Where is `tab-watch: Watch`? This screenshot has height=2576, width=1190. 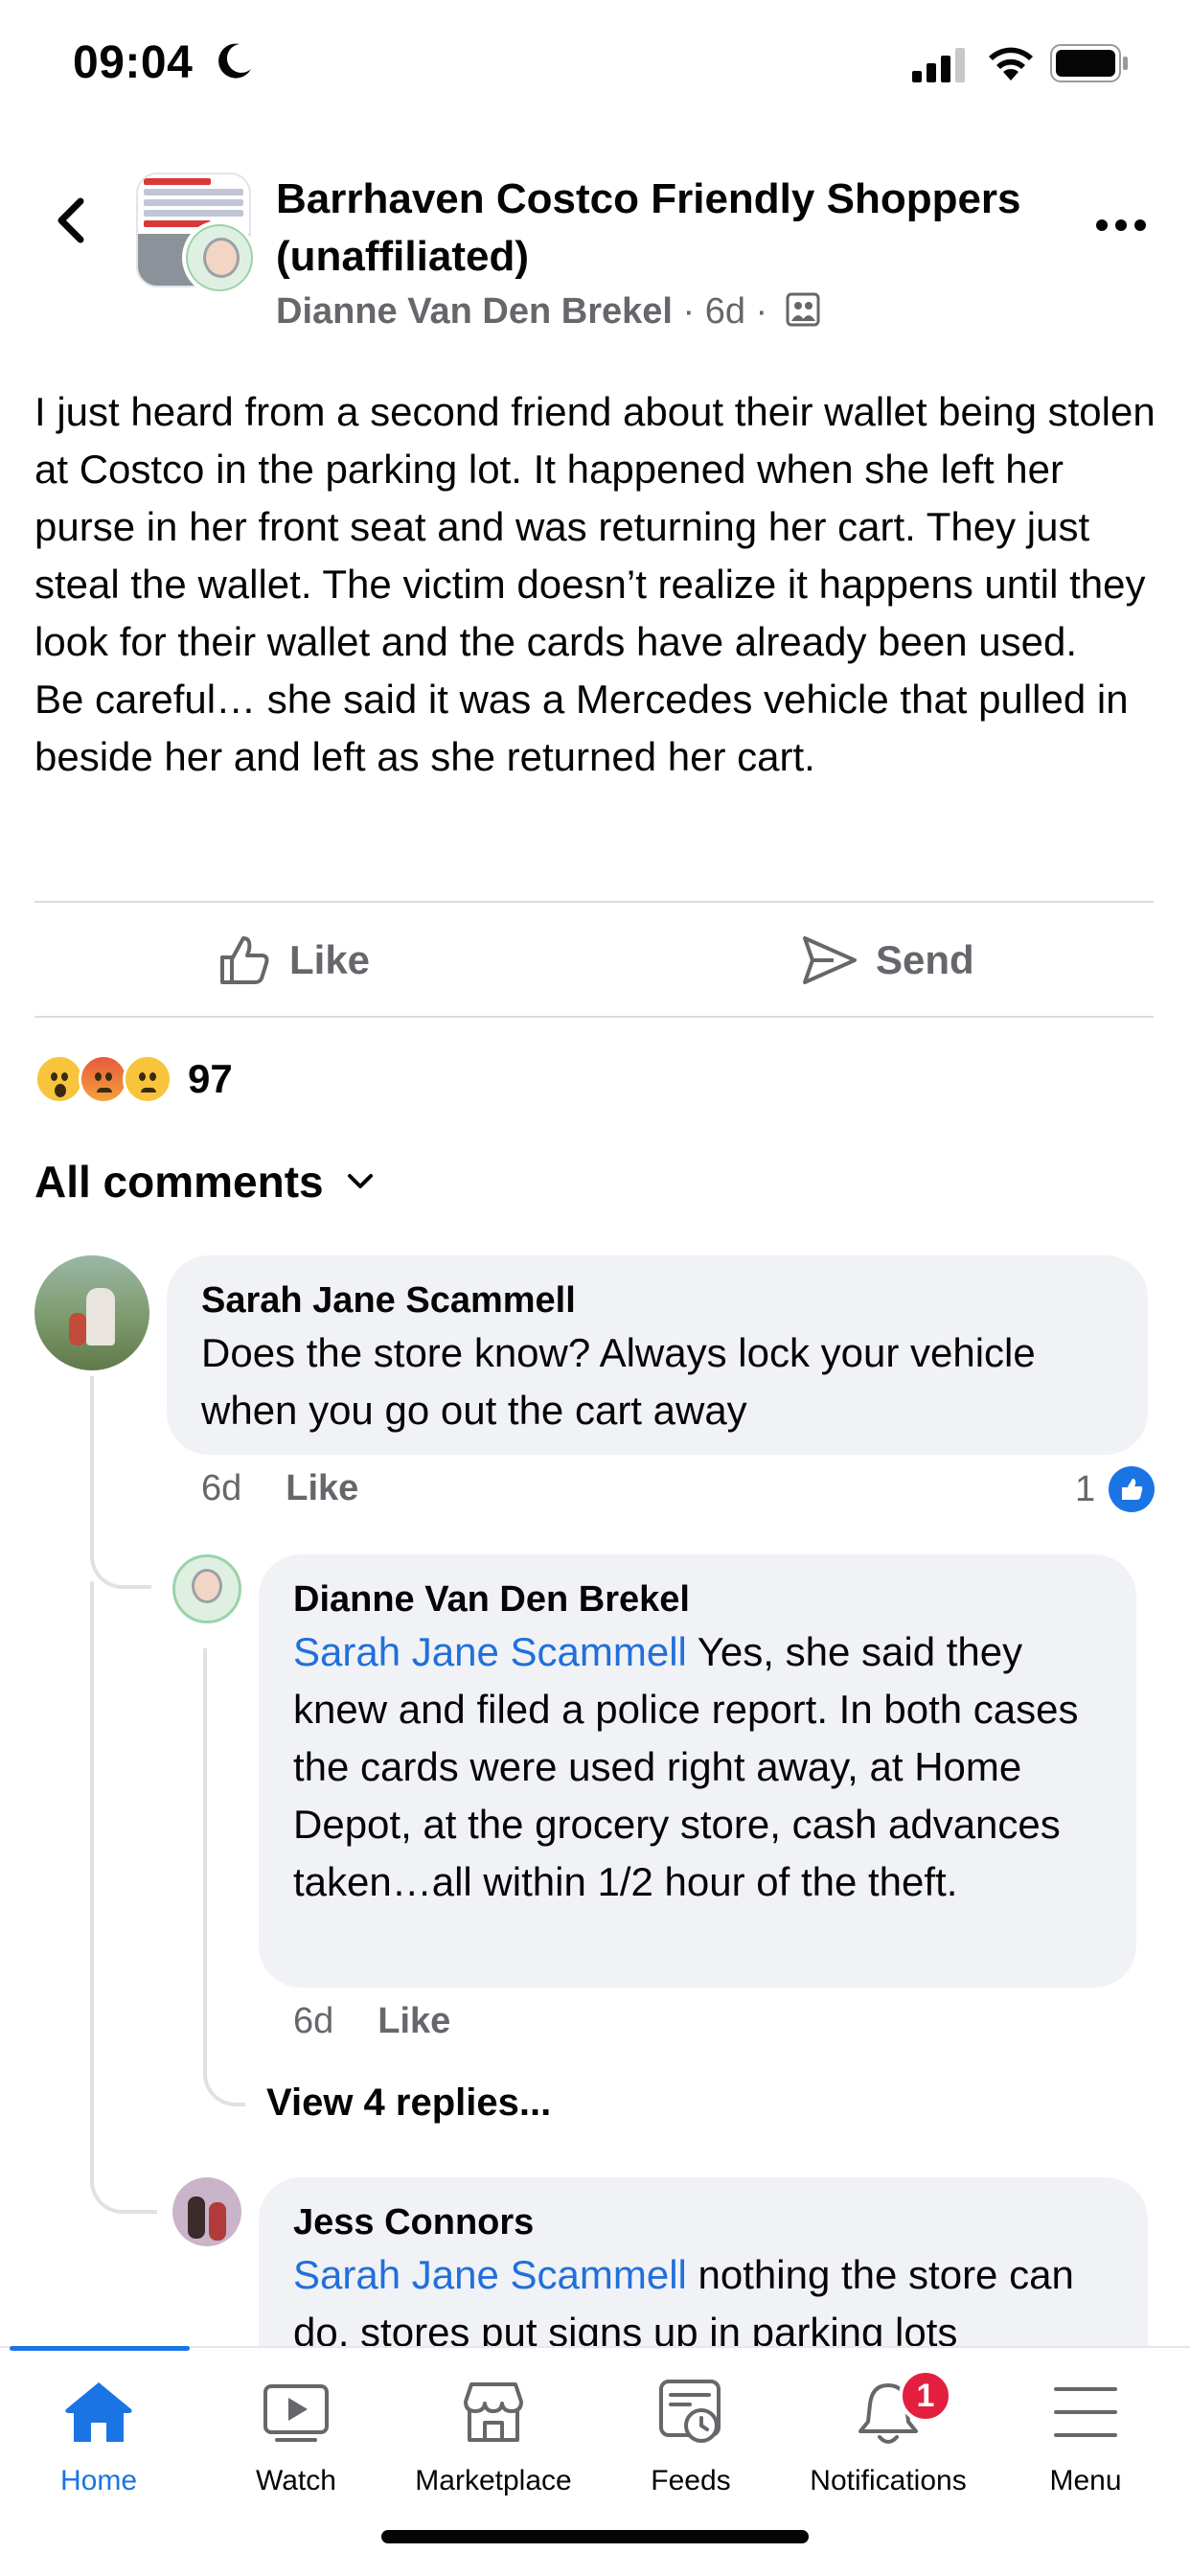
tab-watch: Watch is located at coordinates (296, 2433).